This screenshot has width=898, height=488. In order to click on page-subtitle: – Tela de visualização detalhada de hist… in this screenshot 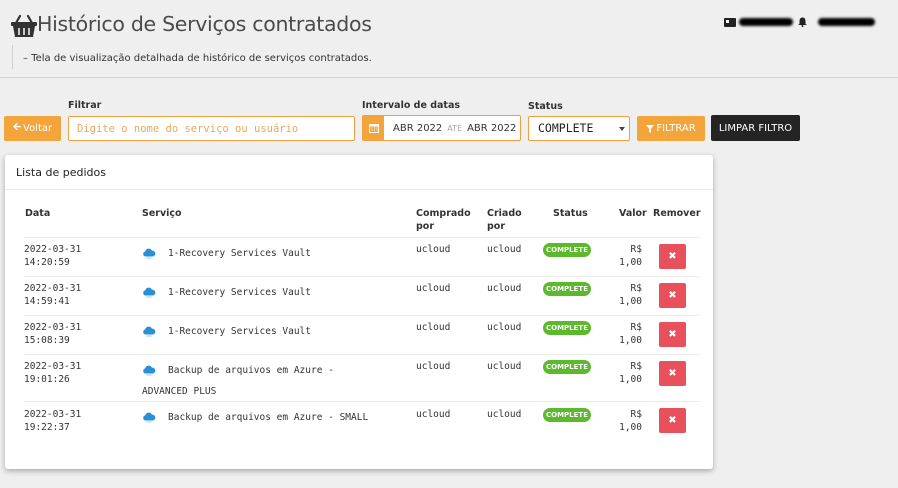, I will do `click(192, 57)`.